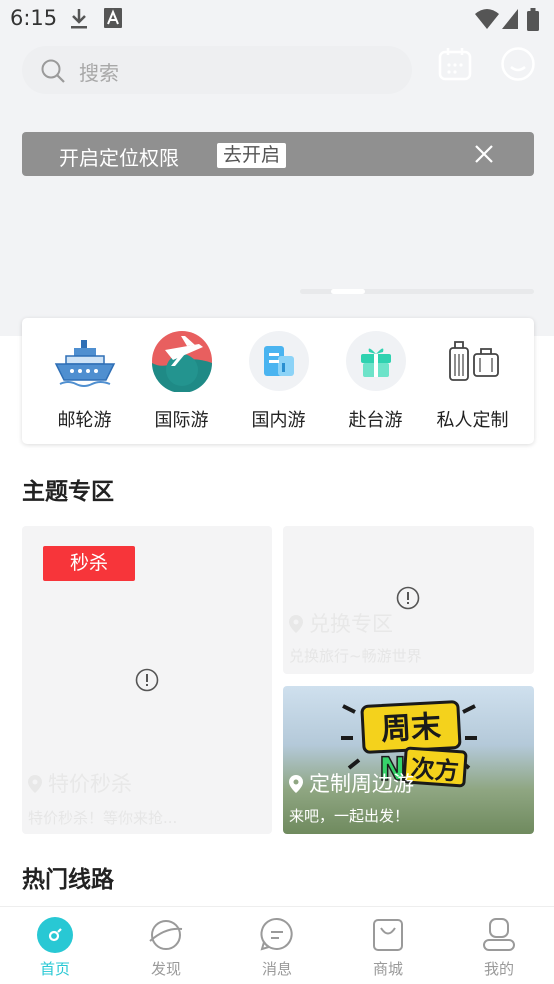 This screenshot has width=554, height=984. I want to click on planet-icon, so click(166, 935).